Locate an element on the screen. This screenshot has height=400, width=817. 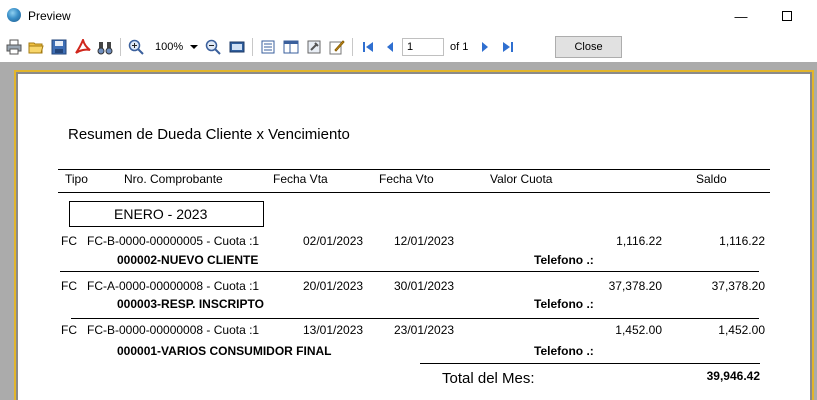
header-top-rule is located at coordinates (414, 169).